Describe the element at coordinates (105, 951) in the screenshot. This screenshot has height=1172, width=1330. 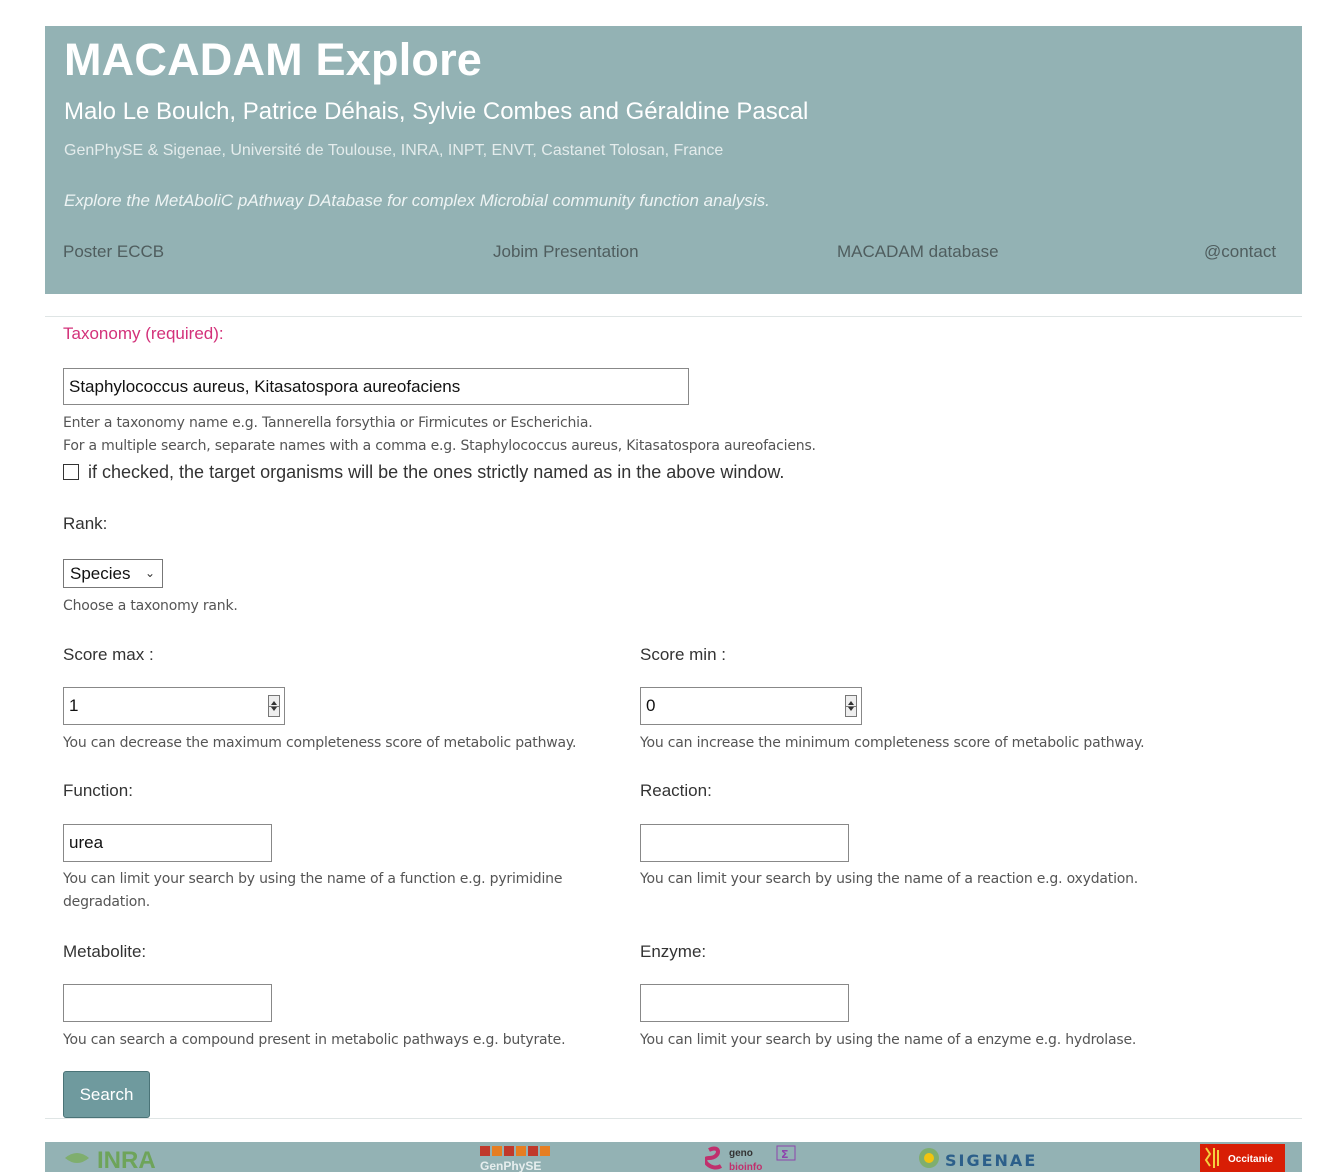
I see `metabolite-label: Metabolite:` at that location.